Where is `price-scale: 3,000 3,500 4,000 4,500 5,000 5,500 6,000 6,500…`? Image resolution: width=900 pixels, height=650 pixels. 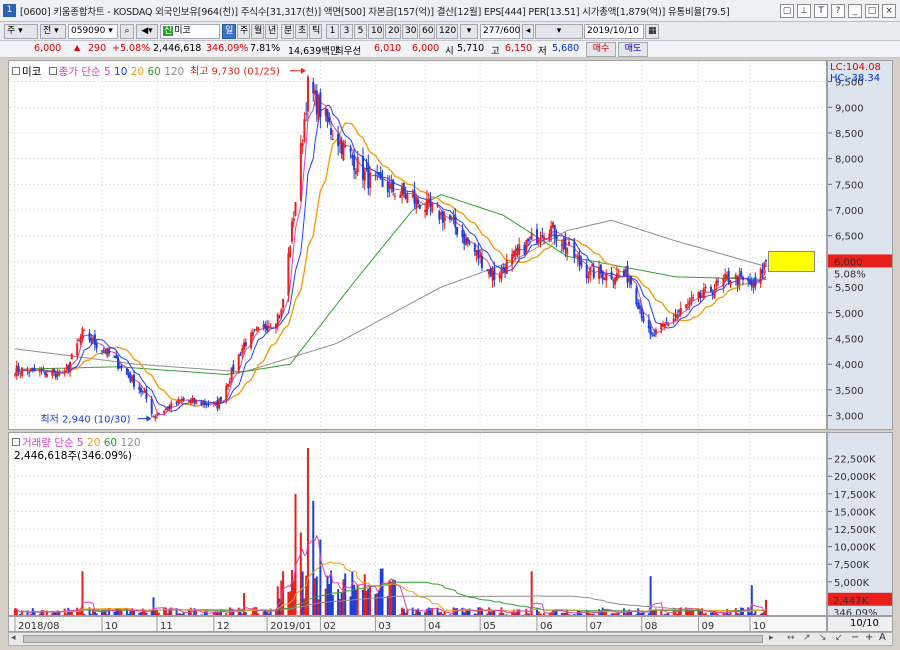 price-scale: 3,000 3,500 4,000 4,500 5,000 5,500 6,000 6,500… is located at coordinates (860, 245).